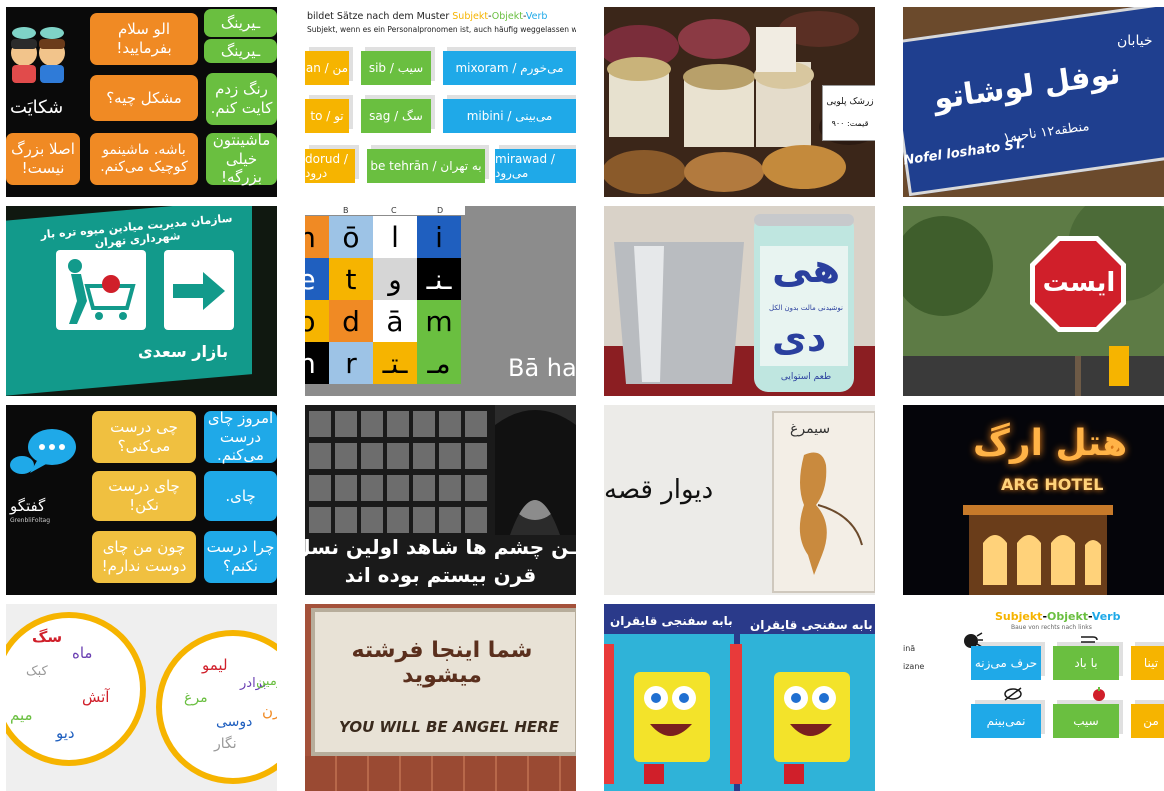  What do you see at coordinates (327, 68) in the screenshot?
I see `cube-subj-1: an / من` at bounding box center [327, 68].